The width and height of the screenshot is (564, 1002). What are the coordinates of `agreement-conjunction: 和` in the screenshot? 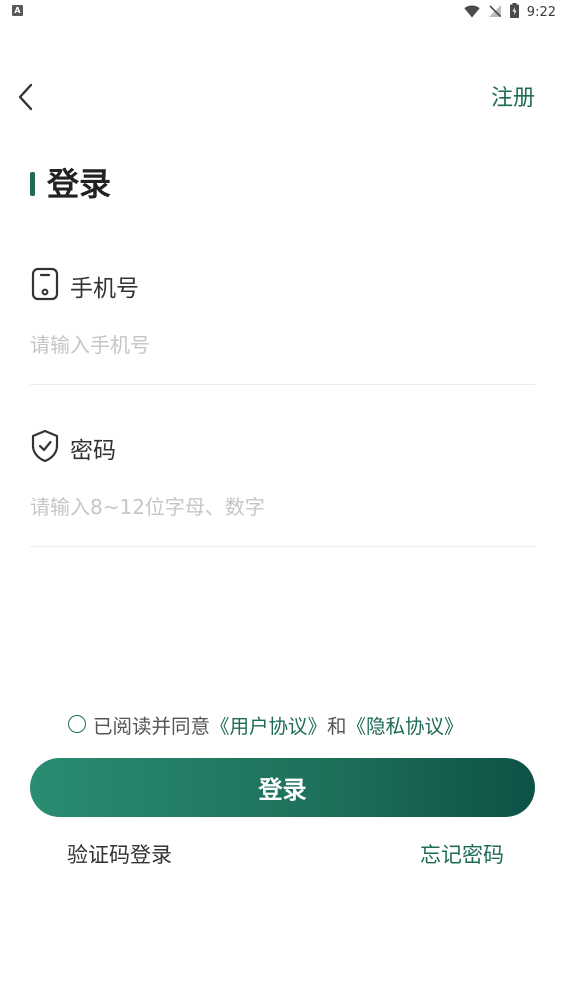 It's located at (337, 726).